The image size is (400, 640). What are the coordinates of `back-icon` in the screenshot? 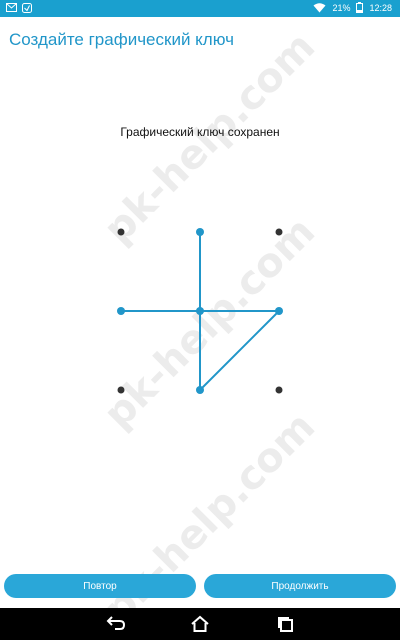 It's located at (116, 624).